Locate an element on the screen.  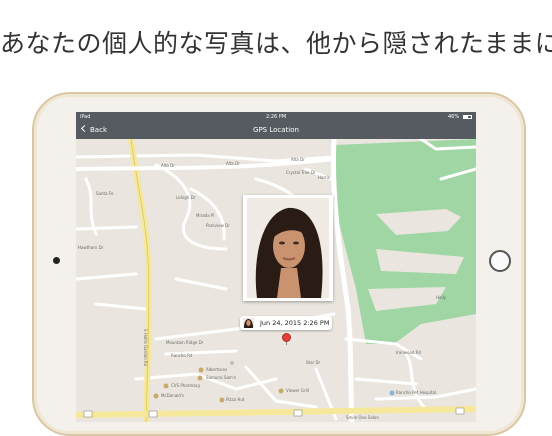
device-name: iPad is located at coordinates (85, 117).